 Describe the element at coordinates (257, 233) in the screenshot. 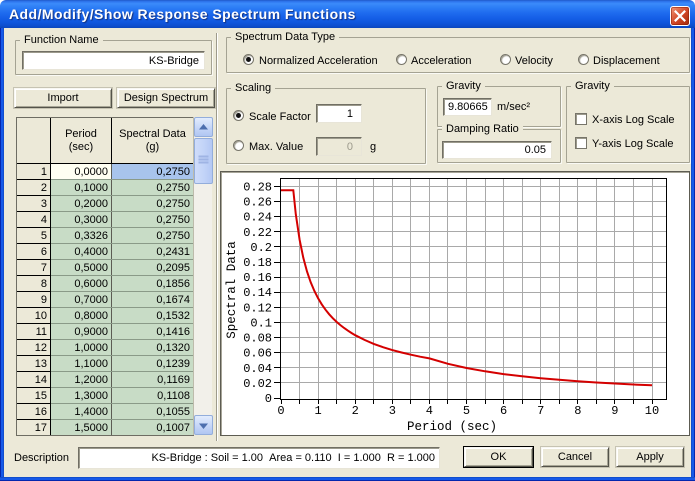

I see `svg-text: 0.22` at that location.